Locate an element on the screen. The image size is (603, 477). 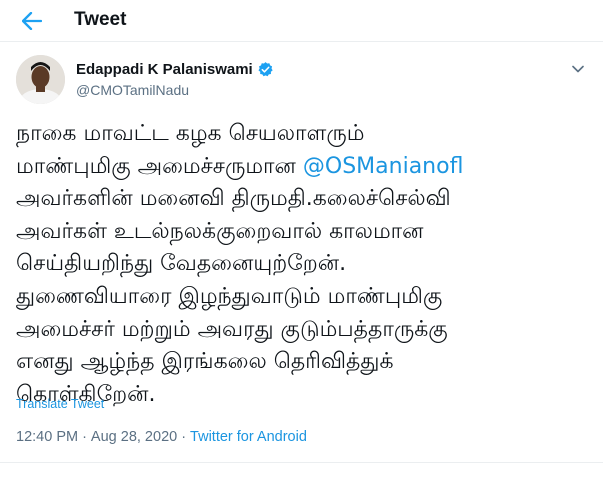
author-name: Edappadi K Palaniswami is located at coordinates (164, 69).